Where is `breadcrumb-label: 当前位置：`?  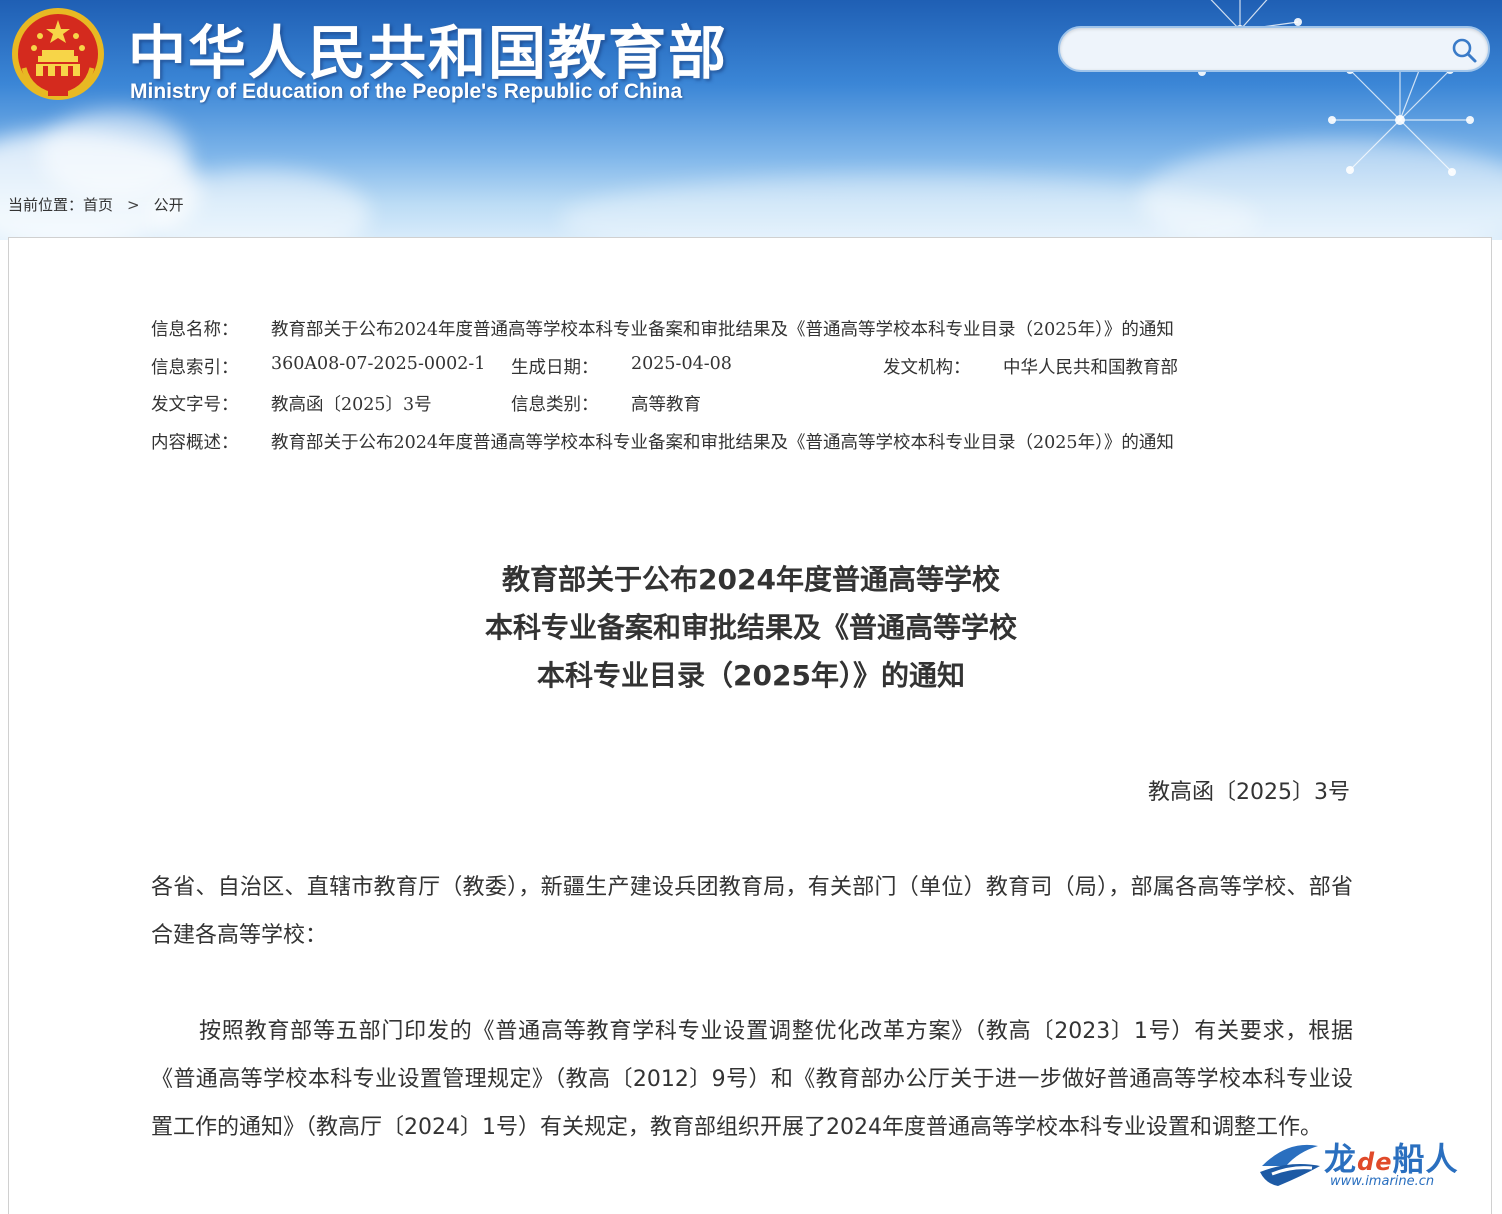
breadcrumb-label: 当前位置： is located at coordinates (46, 205).